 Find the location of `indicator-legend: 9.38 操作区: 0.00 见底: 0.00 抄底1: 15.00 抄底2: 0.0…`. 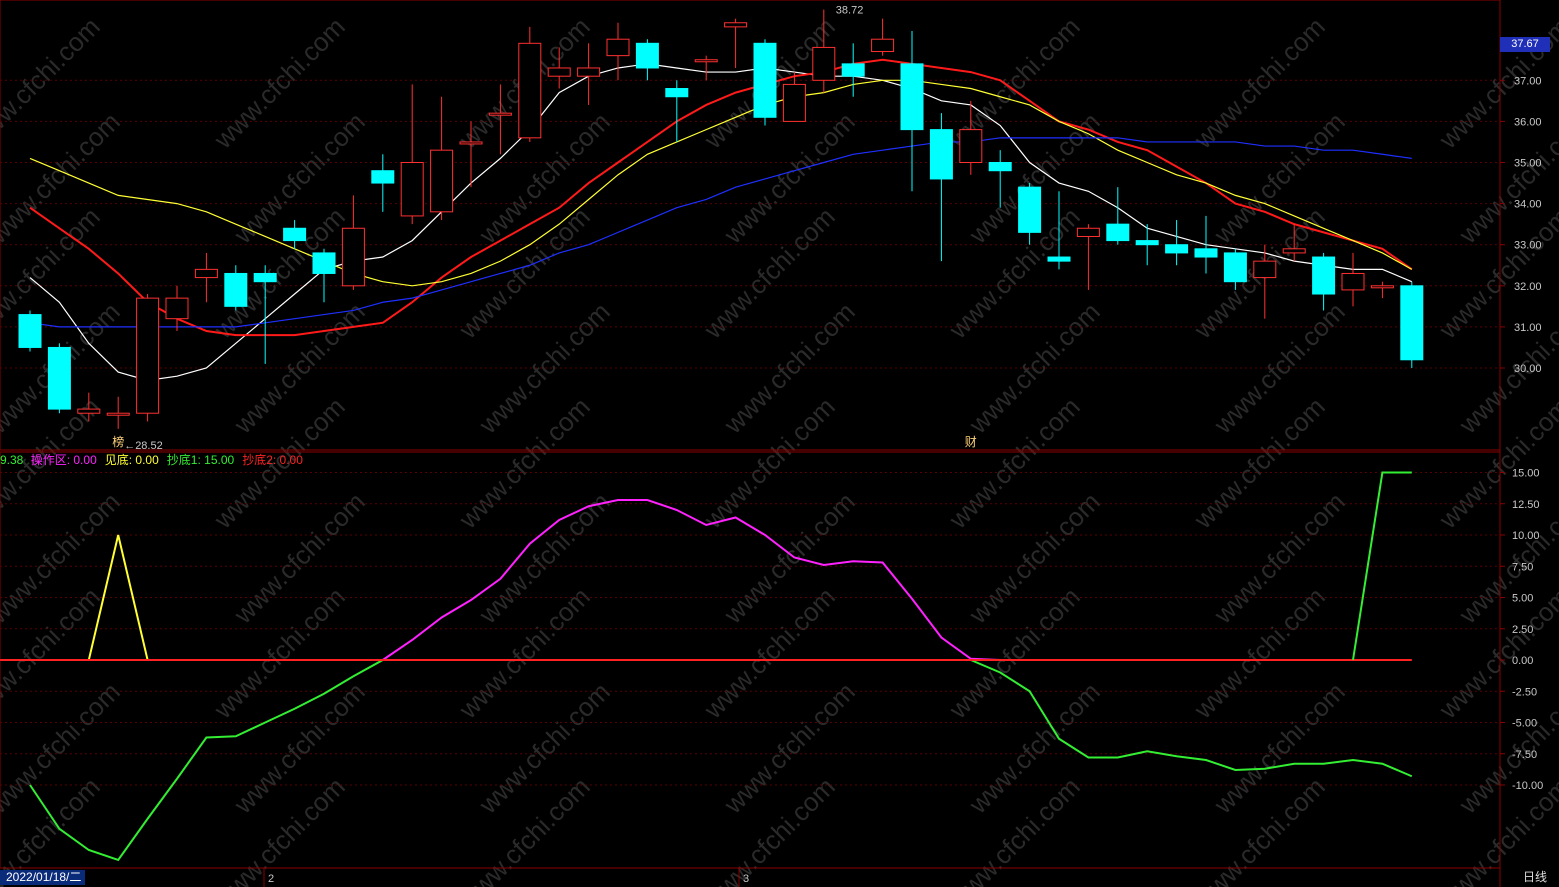

indicator-legend: 9.38 操作区: 0.00 见底: 0.00 抄底1: 15.00 抄底2: 0.0… is located at coordinates (157, 459).